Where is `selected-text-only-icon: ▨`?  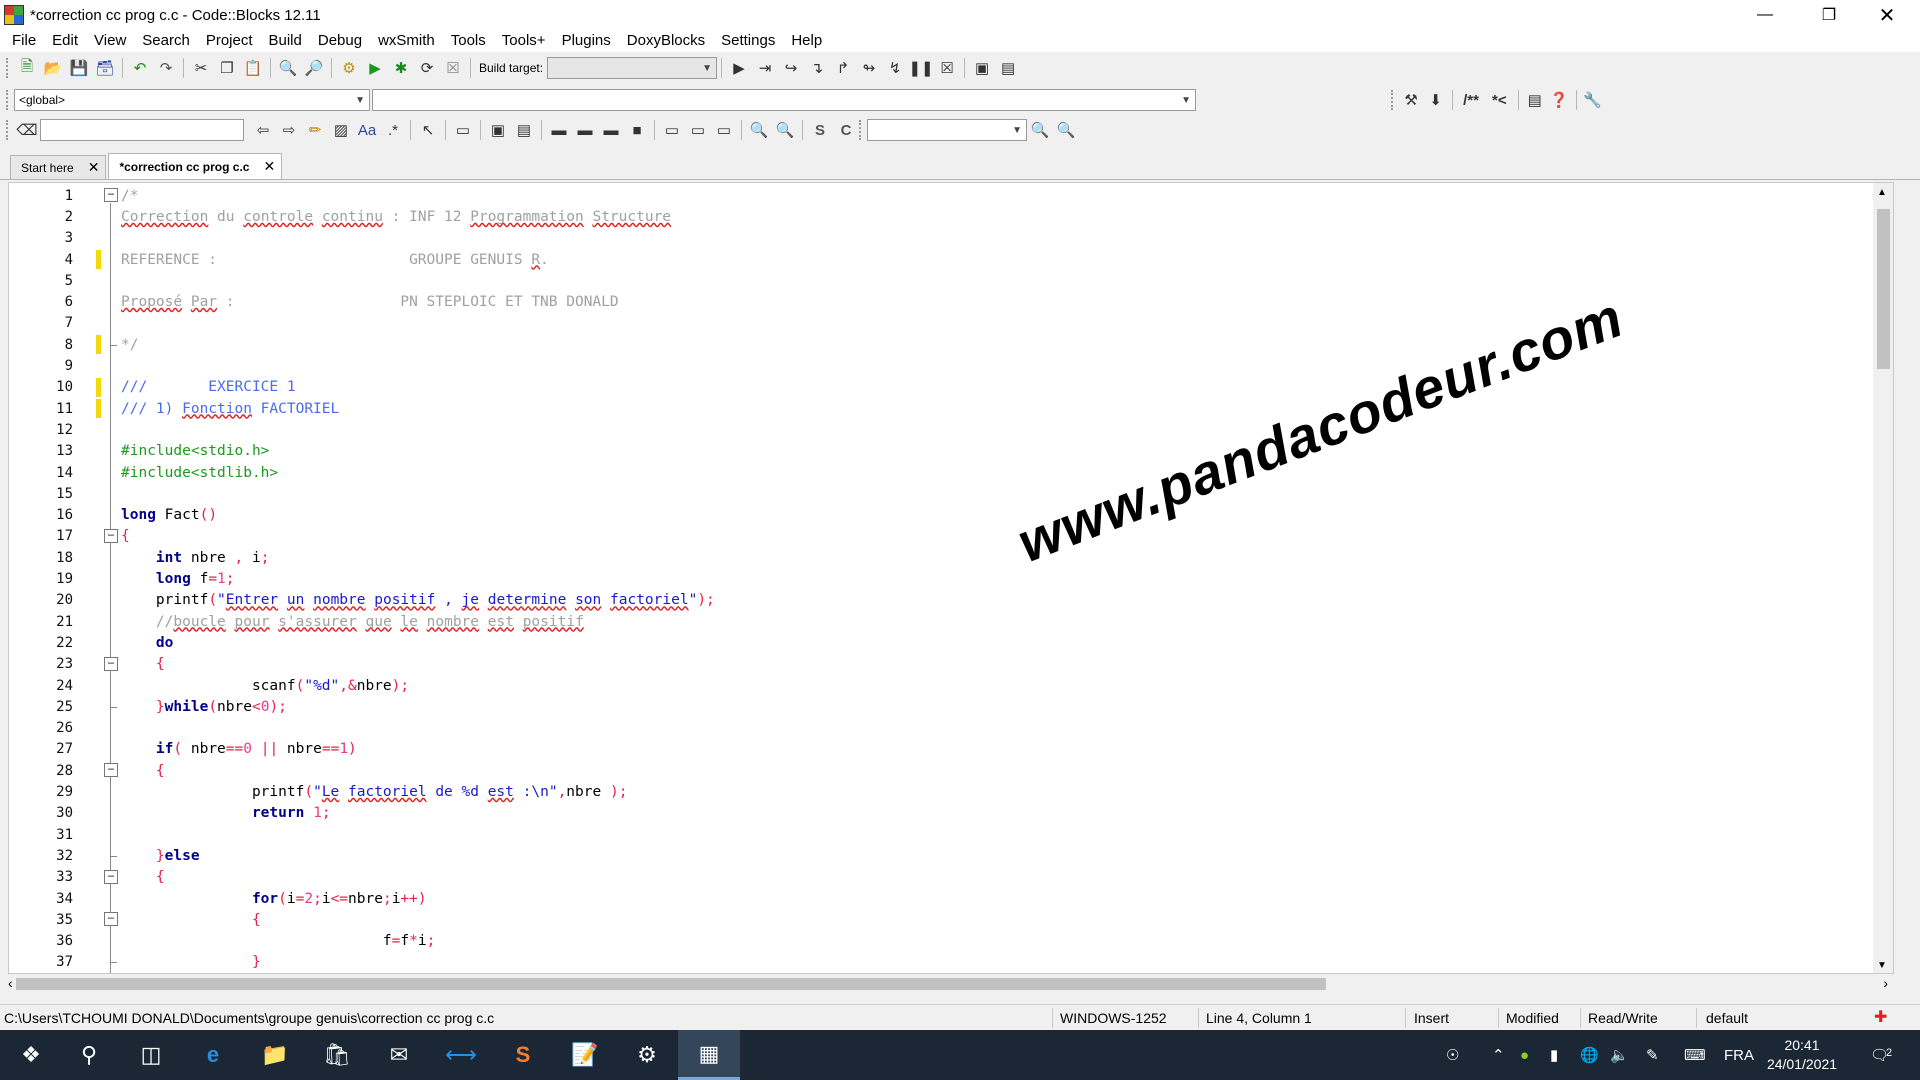
selected-text-only-icon: ▨ is located at coordinates (341, 130).